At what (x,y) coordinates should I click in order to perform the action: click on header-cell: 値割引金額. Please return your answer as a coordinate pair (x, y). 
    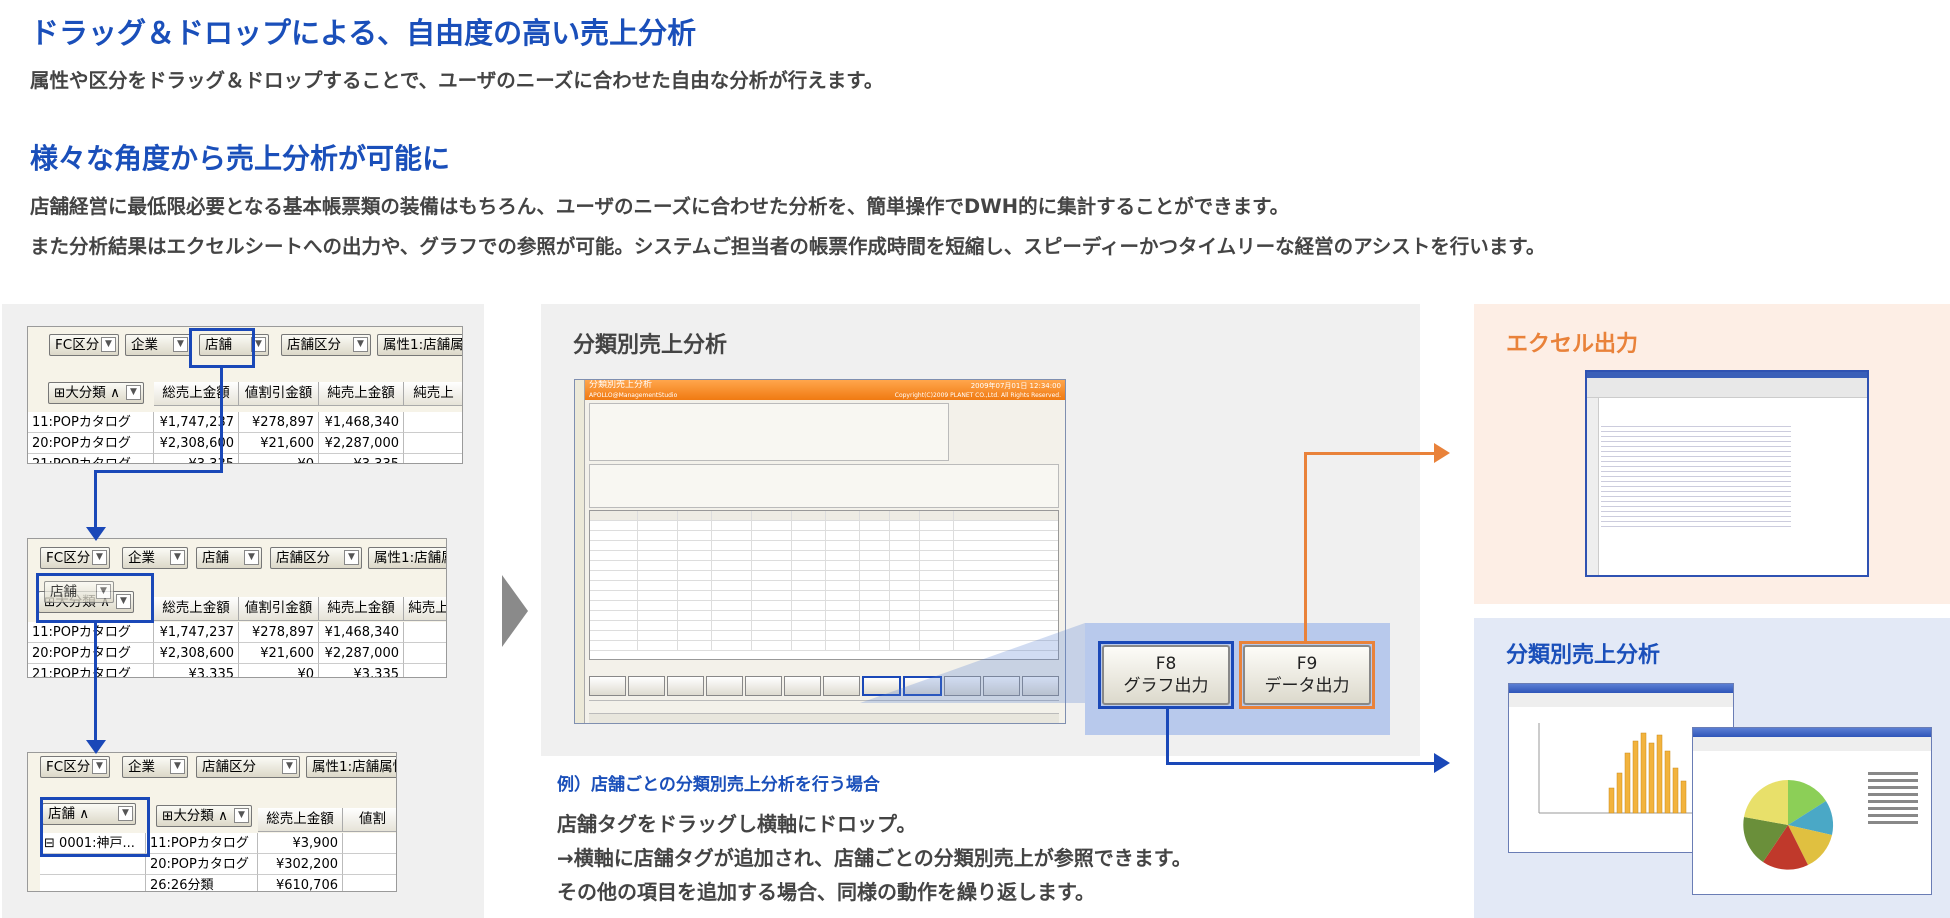
    Looking at the image, I should click on (279, 394).